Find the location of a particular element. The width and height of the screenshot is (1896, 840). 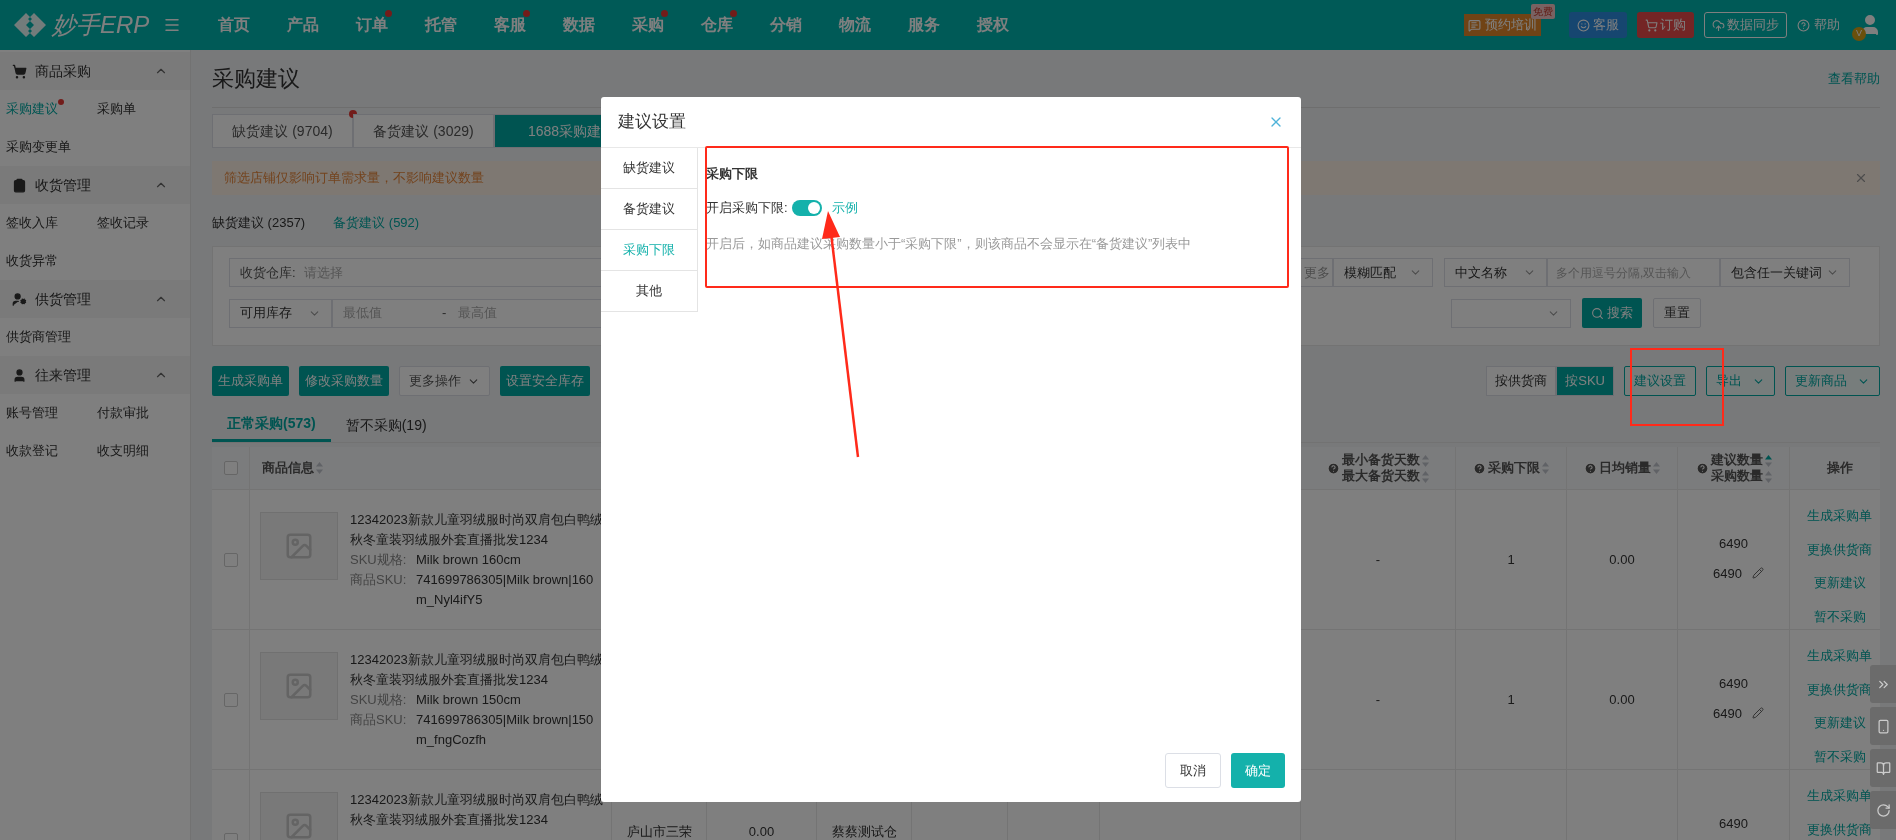

nav-item: 分销 is located at coordinates (785, 25).